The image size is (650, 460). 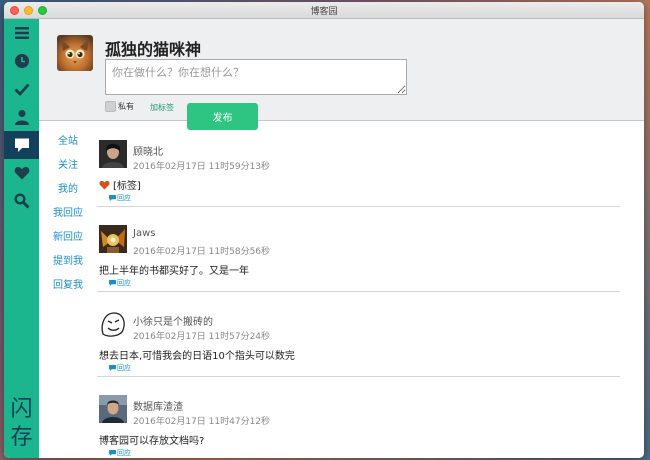 I want to click on add-tag-link: 加标签, so click(x=162, y=107).